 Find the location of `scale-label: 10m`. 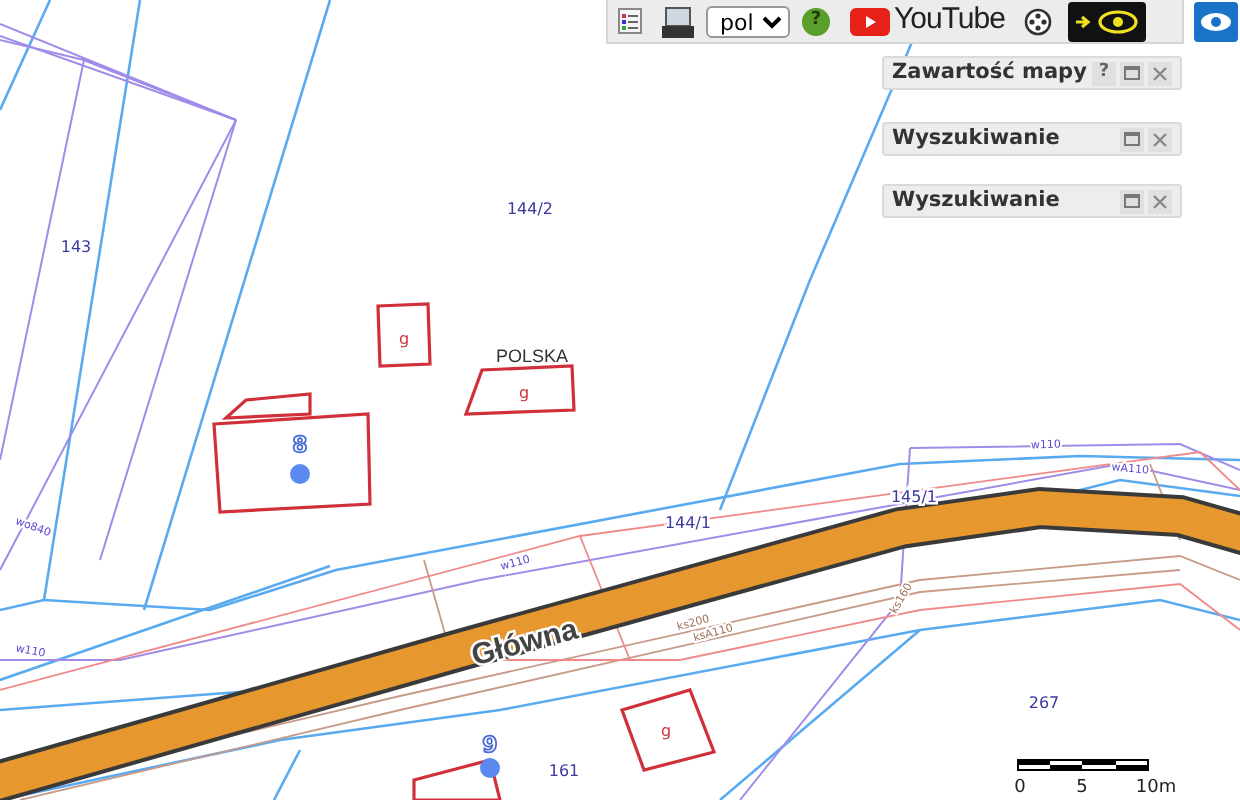

scale-label: 10m is located at coordinates (1156, 788).